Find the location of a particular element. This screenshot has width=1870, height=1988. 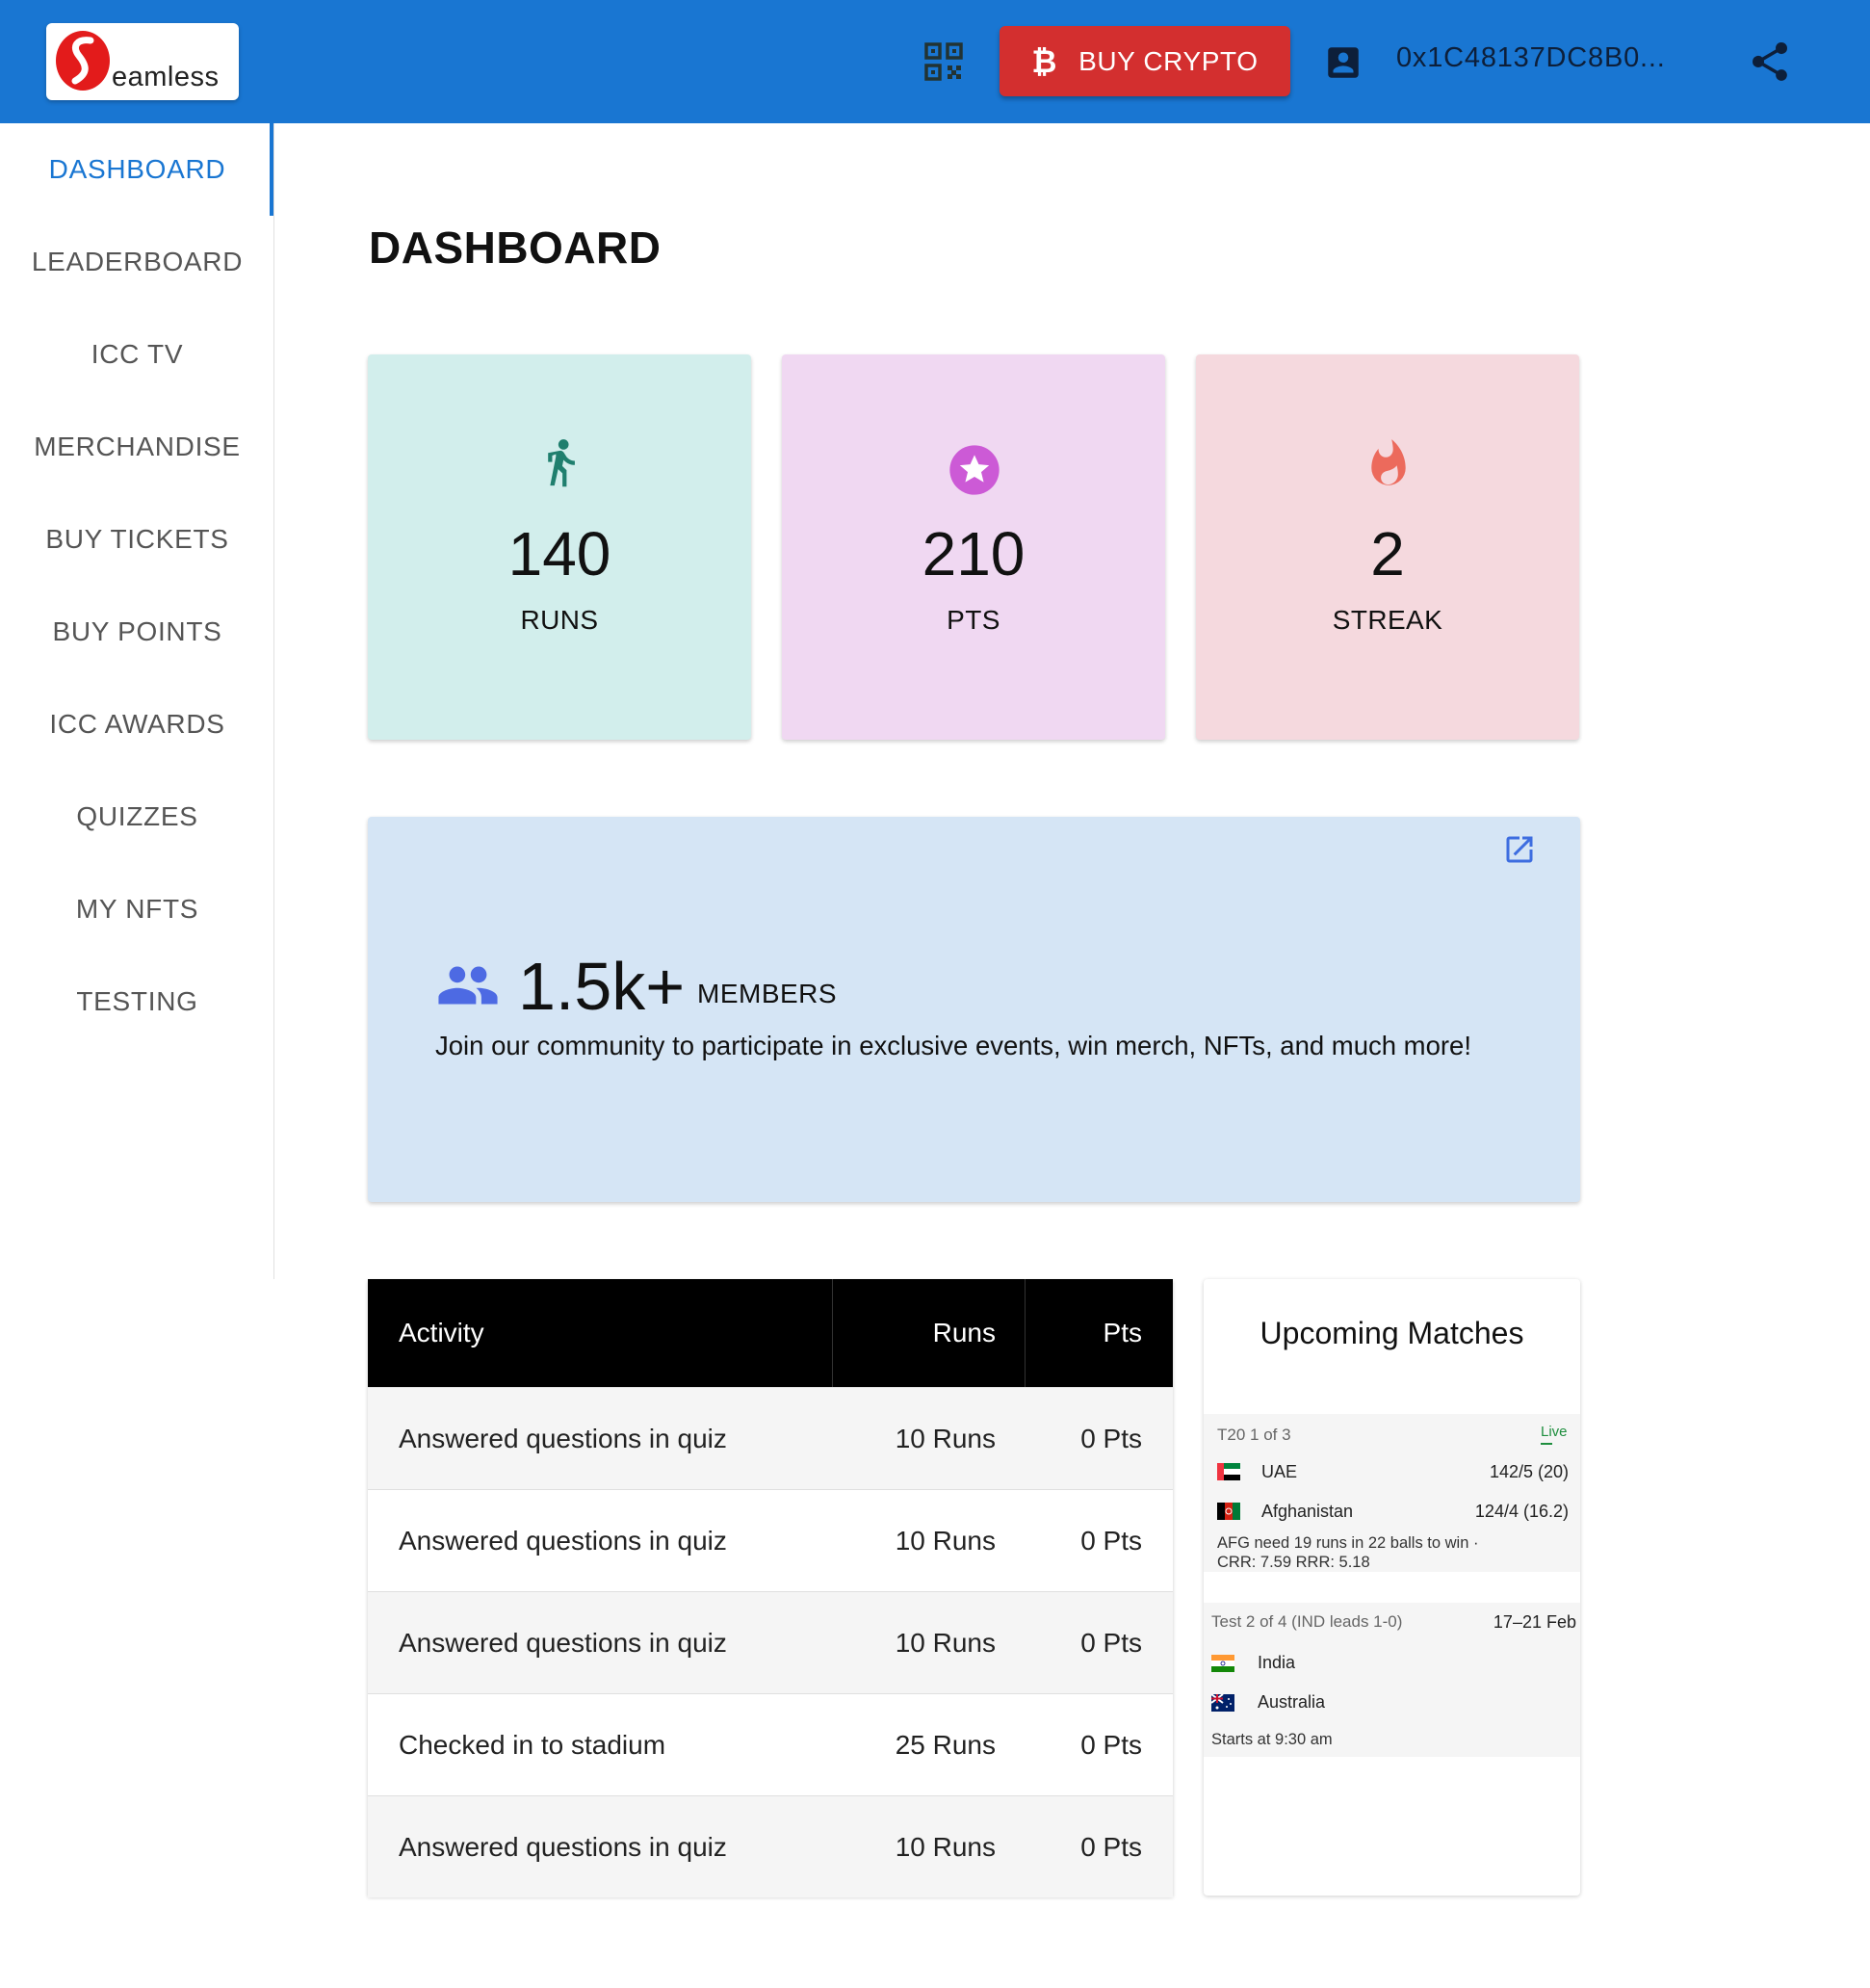

runs-value: 140 is located at coordinates (559, 554).